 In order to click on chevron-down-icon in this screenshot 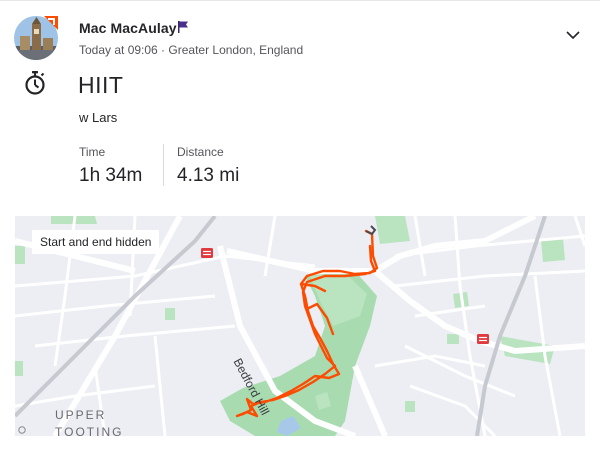, I will do `click(573, 35)`.